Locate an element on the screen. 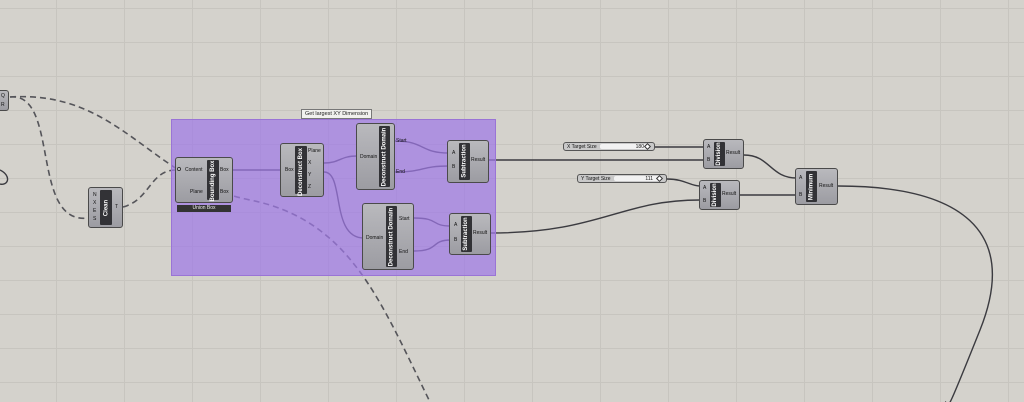  input-box: Box is located at coordinates (289, 170).